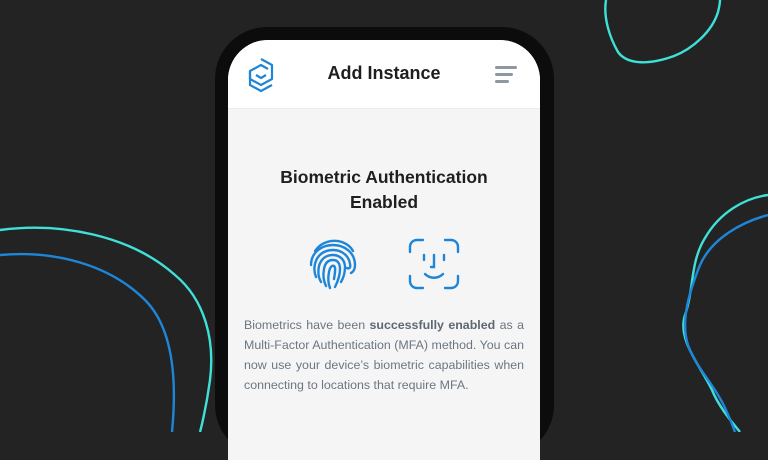 The width and height of the screenshot is (768, 460). Describe the element at coordinates (384, 189) in the screenshot. I see `success-heading: Biometric Authentication Enabled` at that location.